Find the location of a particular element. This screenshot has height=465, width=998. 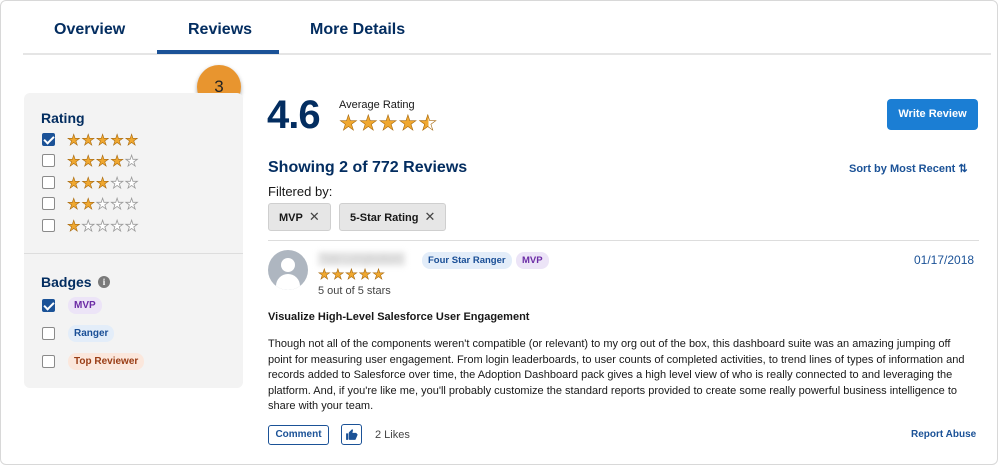

report-abuse-link: Report Abuse is located at coordinates (943, 434).